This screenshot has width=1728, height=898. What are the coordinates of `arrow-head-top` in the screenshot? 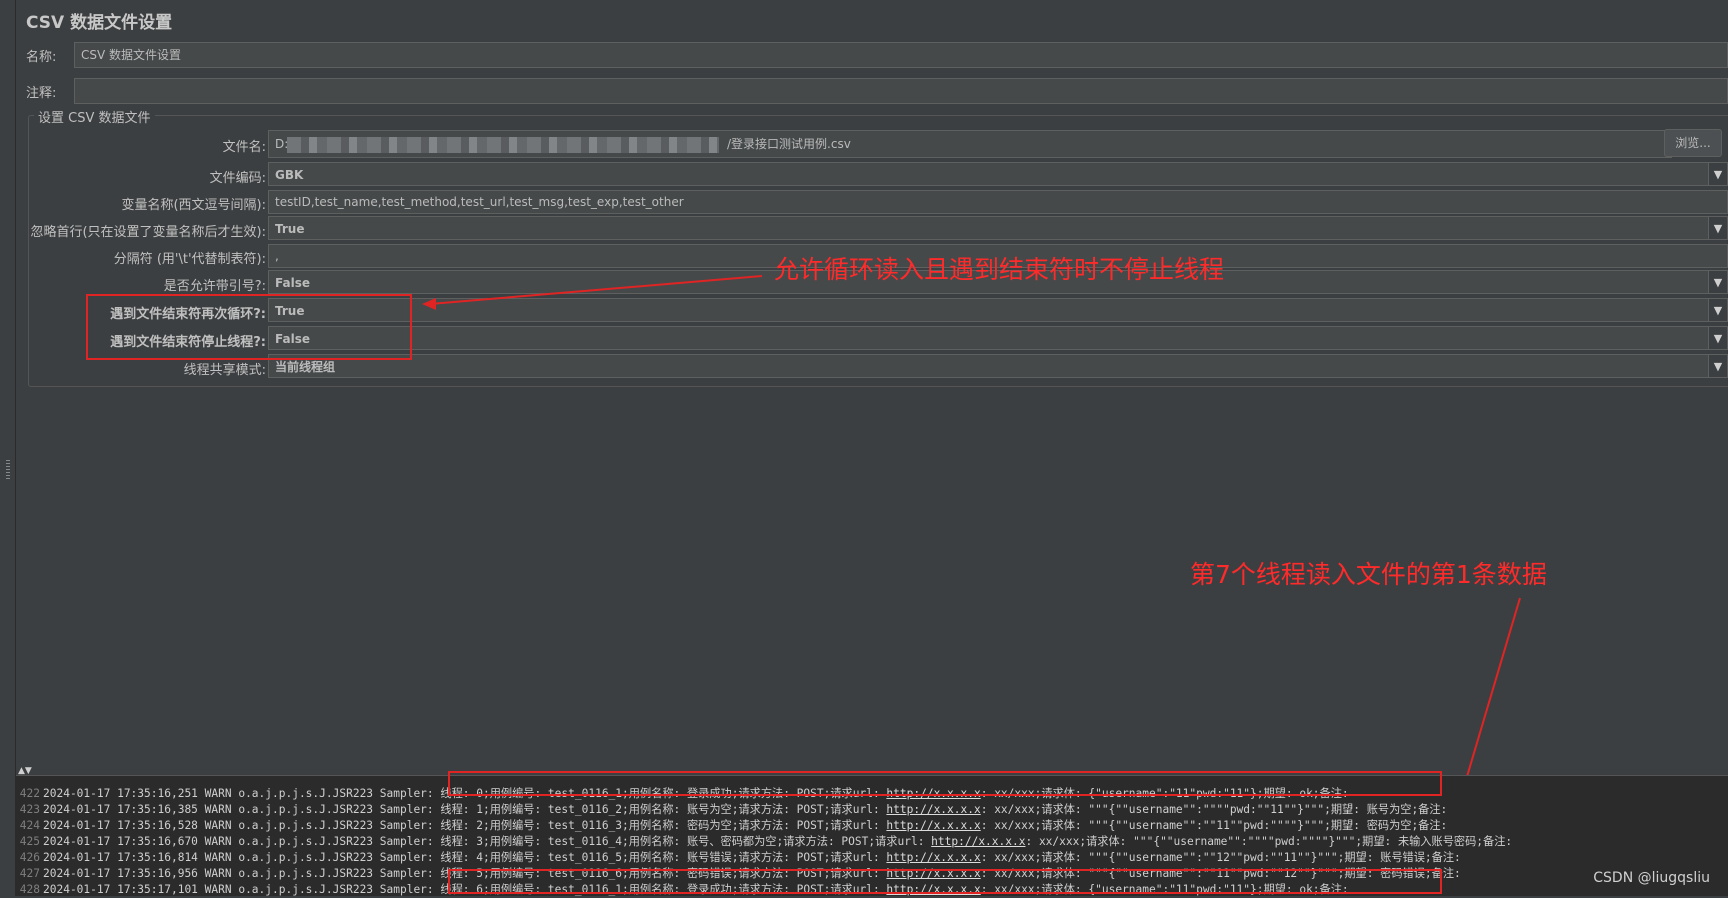 It's located at (429, 304).